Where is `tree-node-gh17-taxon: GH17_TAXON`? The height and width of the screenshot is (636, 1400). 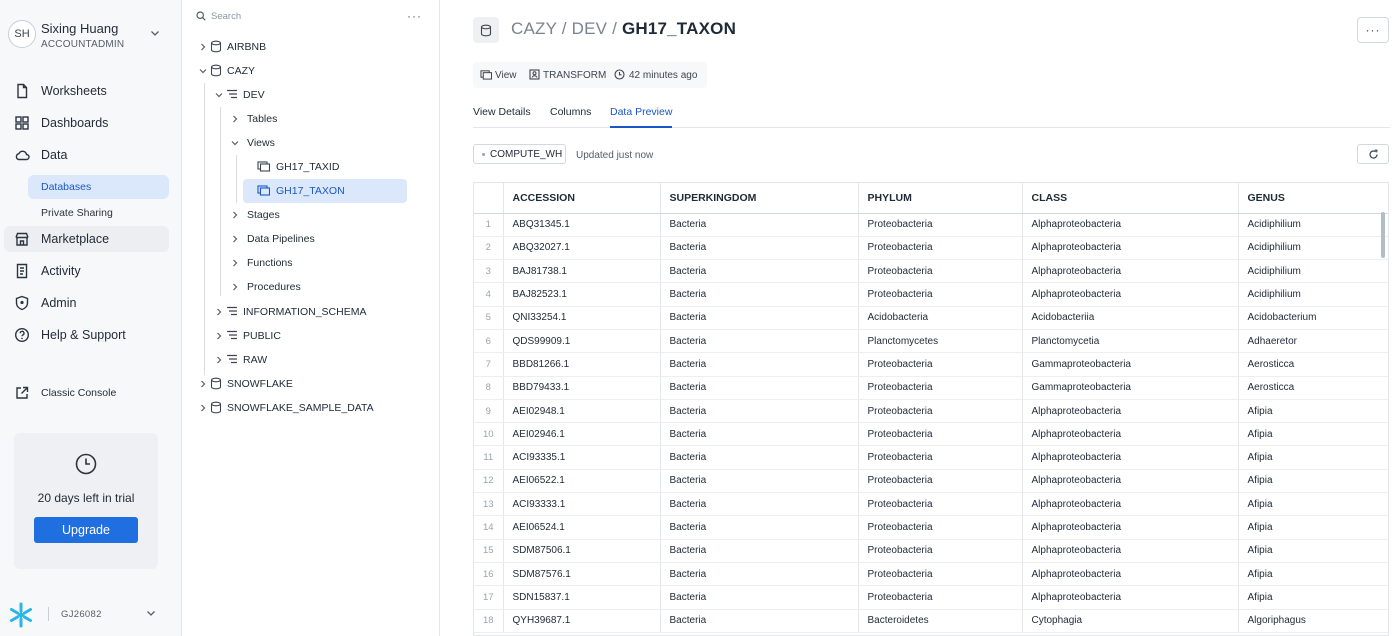 tree-node-gh17-taxon: GH17_TAXON is located at coordinates (325, 191).